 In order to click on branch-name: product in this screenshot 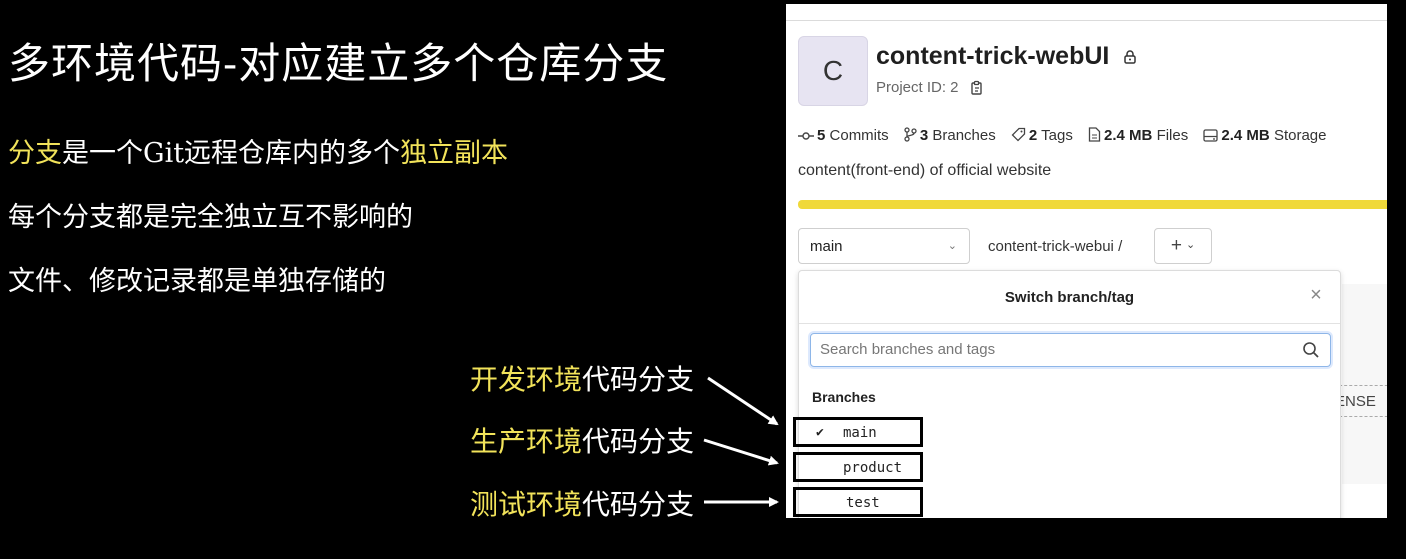, I will do `click(873, 468)`.